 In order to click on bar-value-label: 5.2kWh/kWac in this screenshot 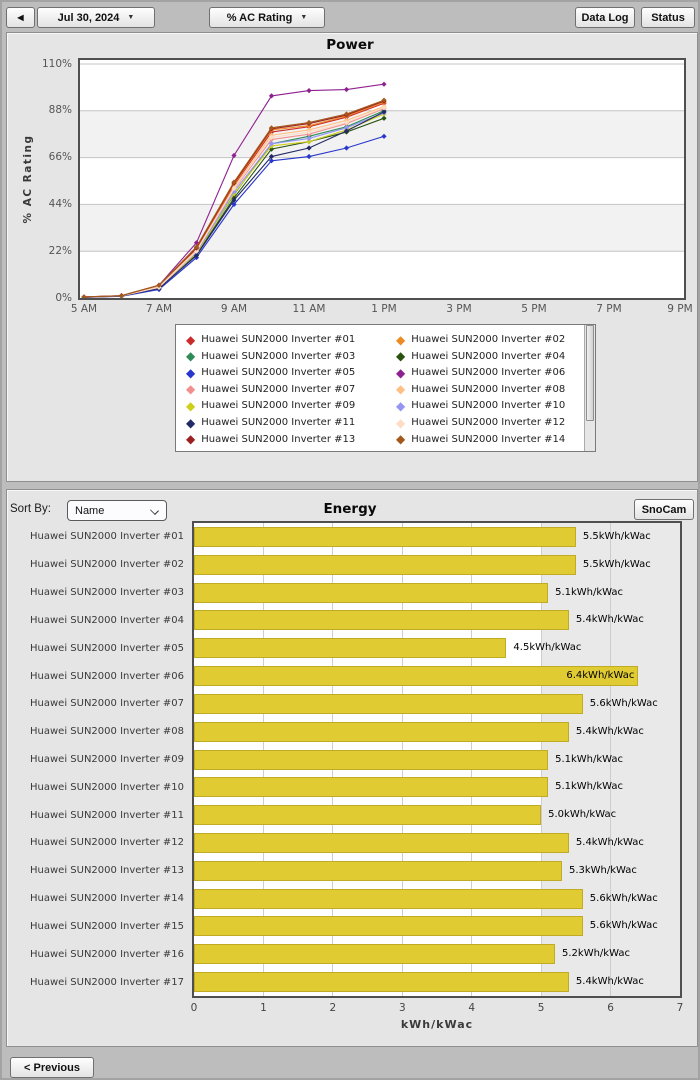, I will do `click(596, 954)`.